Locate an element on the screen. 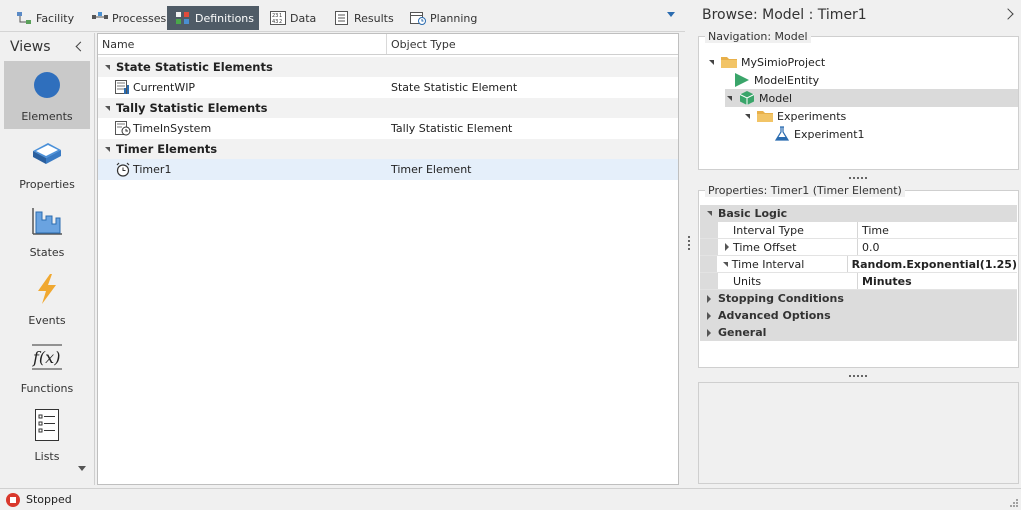 Image resolution: width=1021 pixels, height=510 pixels. properties-icon is located at coordinates (47, 153).